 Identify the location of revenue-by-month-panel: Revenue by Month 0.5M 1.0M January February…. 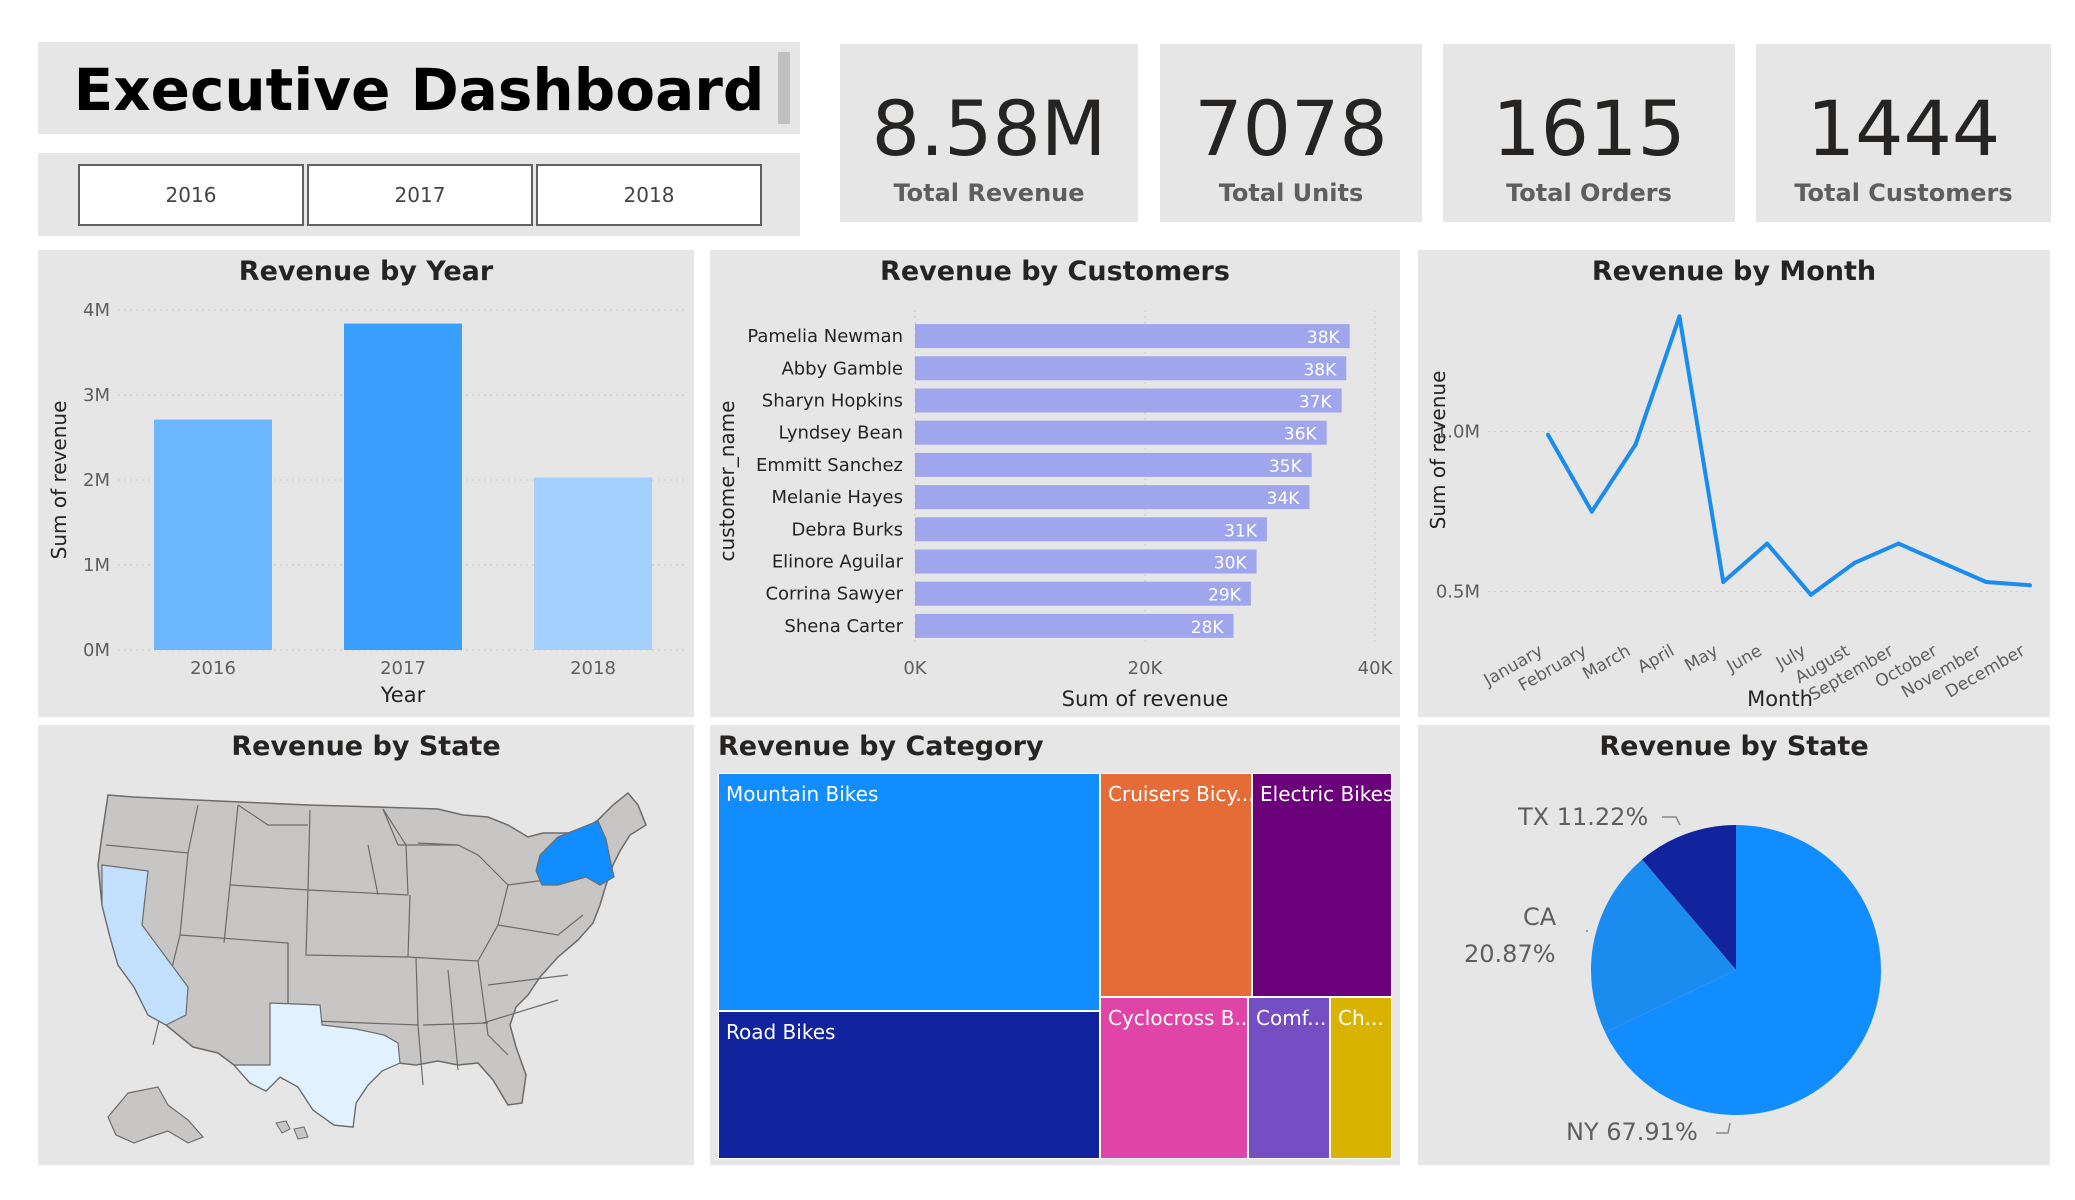
(1734, 483).